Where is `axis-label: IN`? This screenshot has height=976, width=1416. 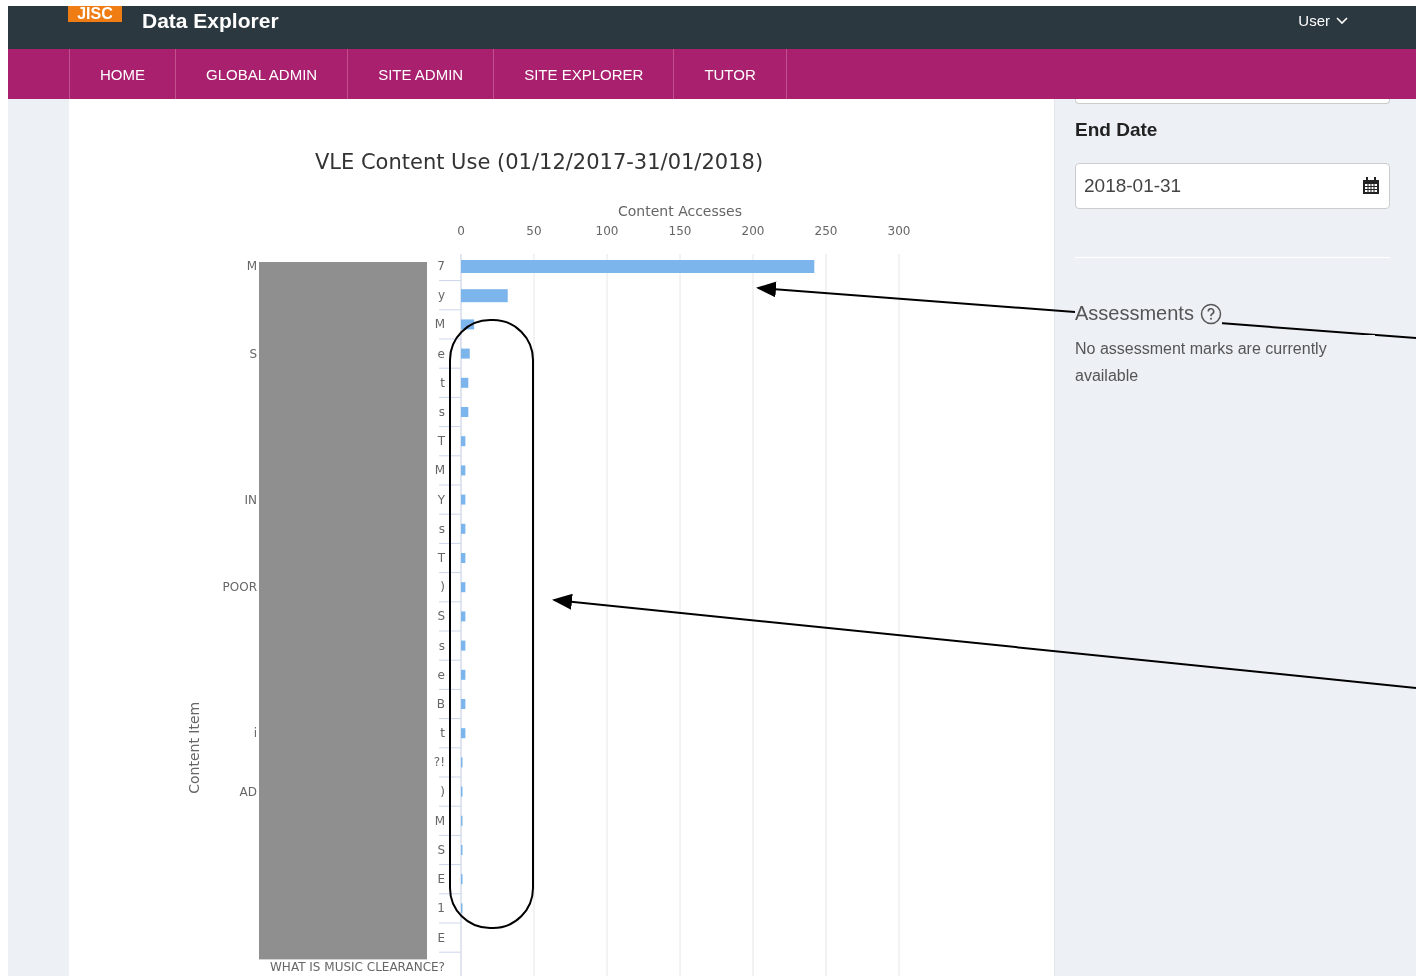
axis-label: IN is located at coordinates (250, 499).